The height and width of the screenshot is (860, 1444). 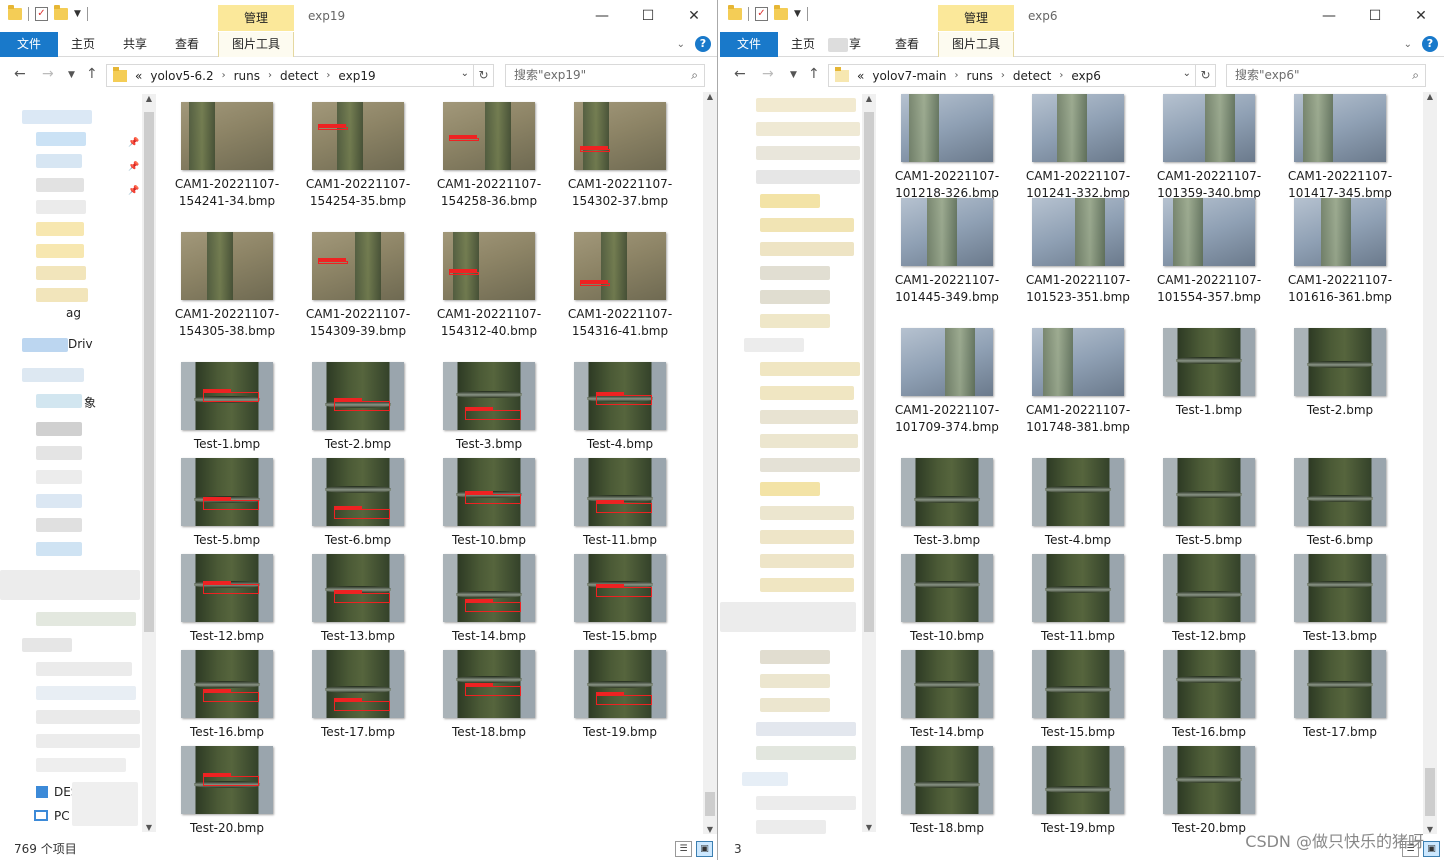 What do you see at coordinates (90, 402) in the screenshot?
I see `nav-label: 象` at bounding box center [90, 402].